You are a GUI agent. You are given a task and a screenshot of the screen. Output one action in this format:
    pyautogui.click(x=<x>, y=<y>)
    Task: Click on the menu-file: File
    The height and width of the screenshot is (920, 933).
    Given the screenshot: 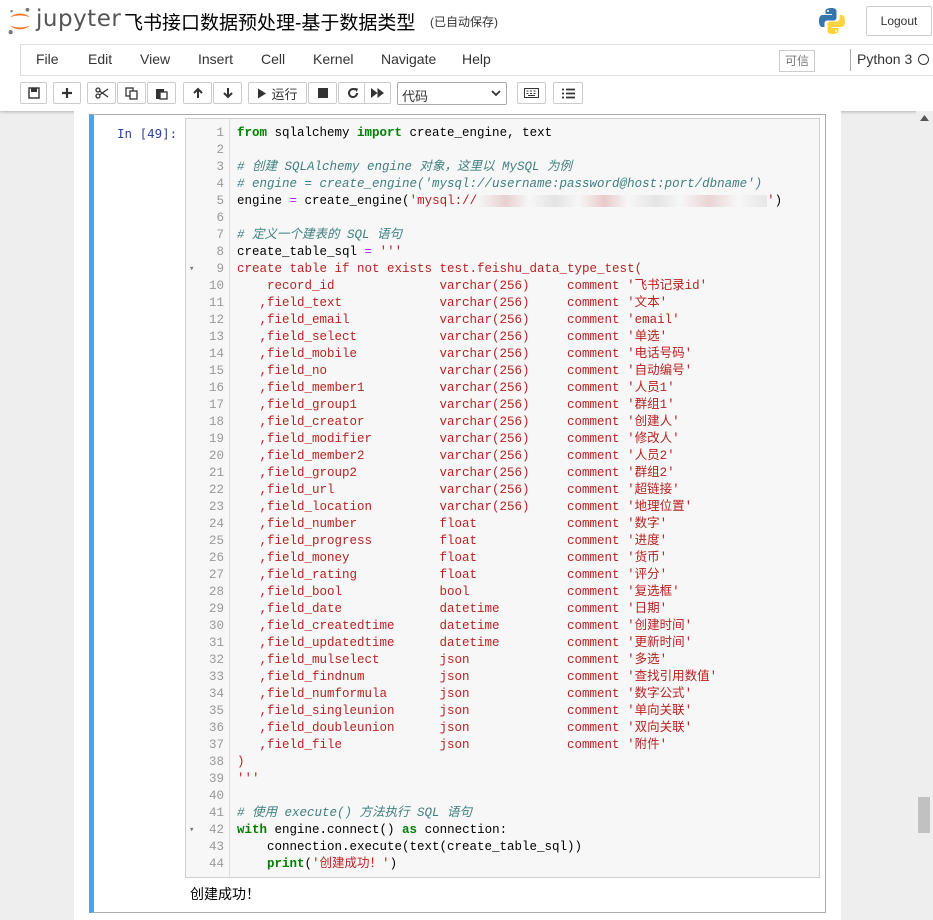 What is the action you would take?
    pyautogui.click(x=47, y=59)
    